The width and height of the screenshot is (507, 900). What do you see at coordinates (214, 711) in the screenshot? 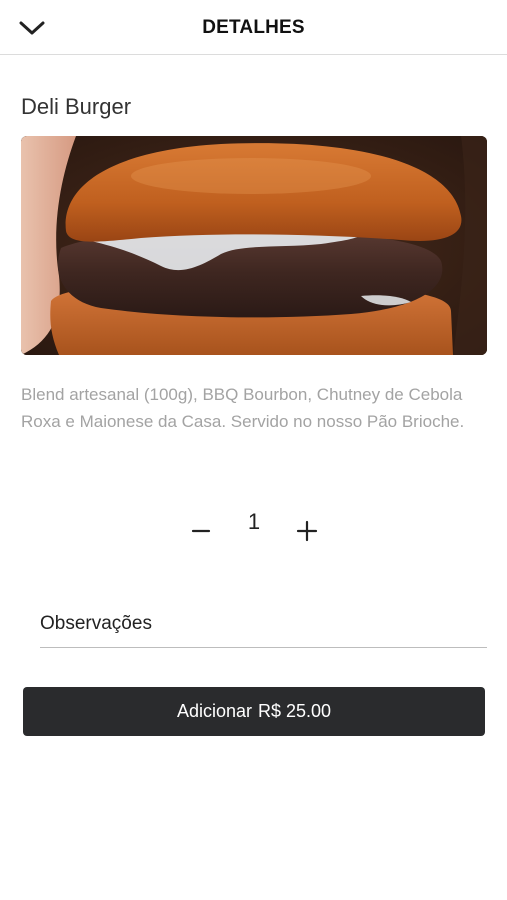
I see `add-button-label: Adicionar` at bounding box center [214, 711].